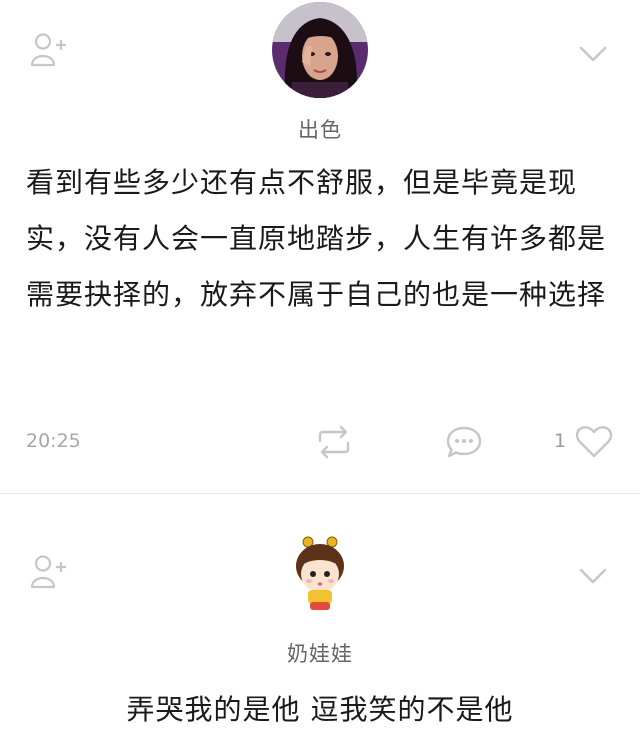 The width and height of the screenshot is (640, 743). Describe the element at coordinates (320, 709) in the screenshot. I see `post-content: 弄哭我的是他 逗我笑的不是他` at that location.